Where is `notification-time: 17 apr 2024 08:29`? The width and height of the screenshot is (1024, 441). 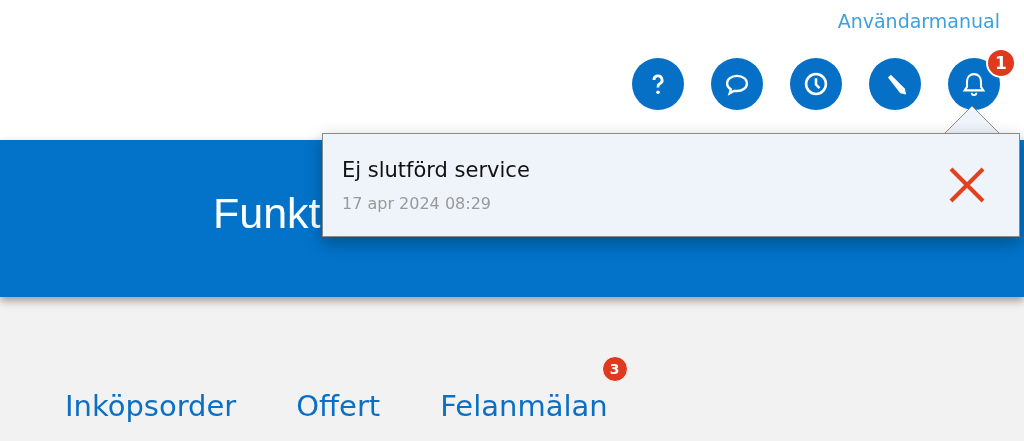
notification-time: 17 apr 2024 08:29 is located at coordinates (417, 203).